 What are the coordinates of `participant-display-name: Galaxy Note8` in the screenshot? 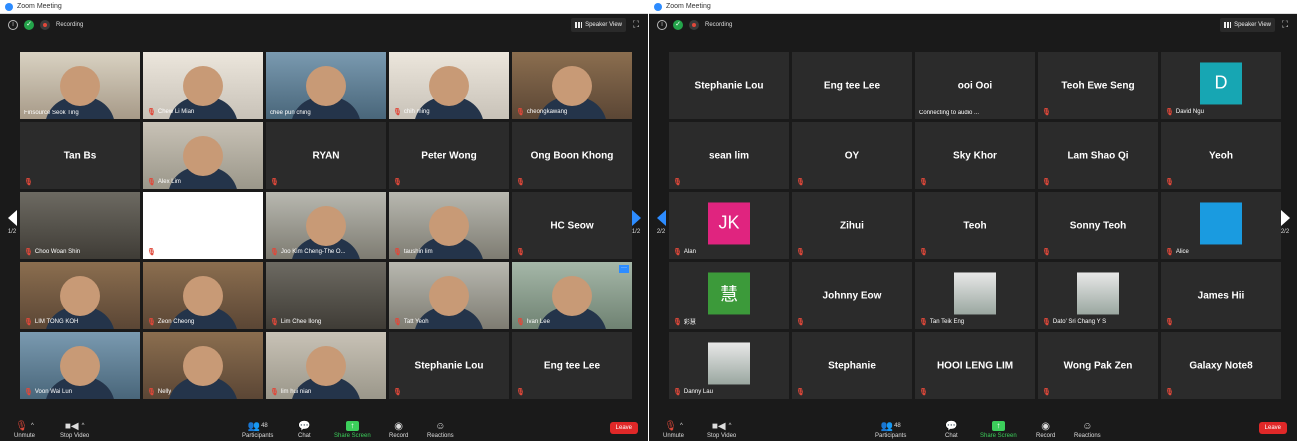 It's located at (1221, 365).